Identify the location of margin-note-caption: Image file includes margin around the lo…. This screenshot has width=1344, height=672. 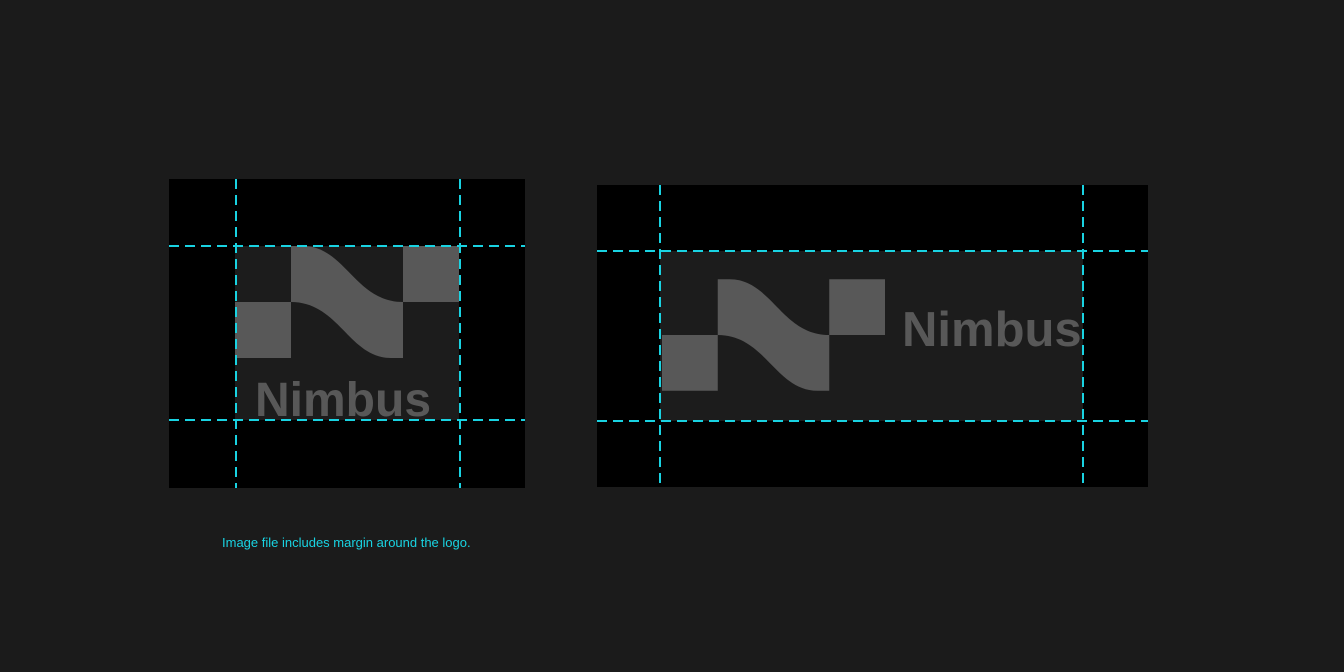
(346, 542).